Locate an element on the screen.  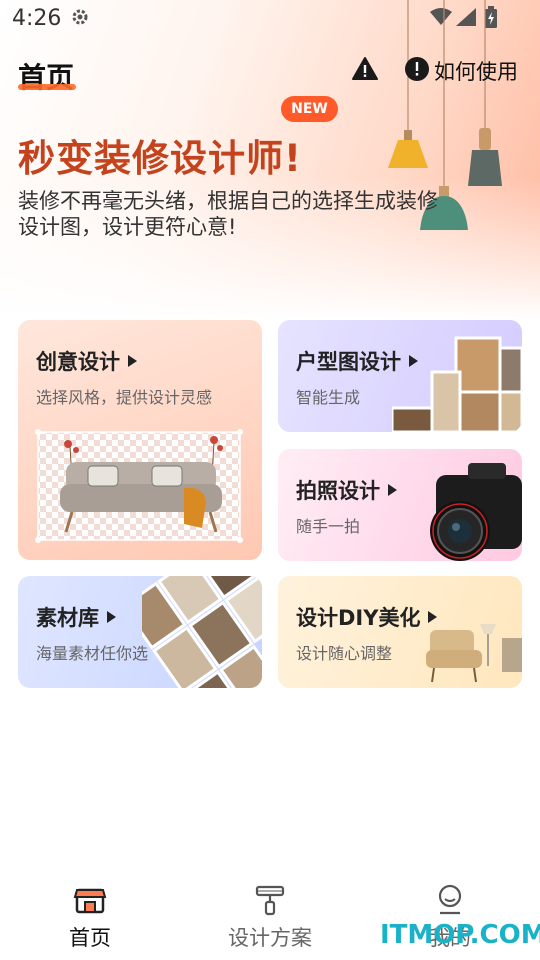
diy-beautify-subtitle: 设计随心调整 is located at coordinates (344, 653).